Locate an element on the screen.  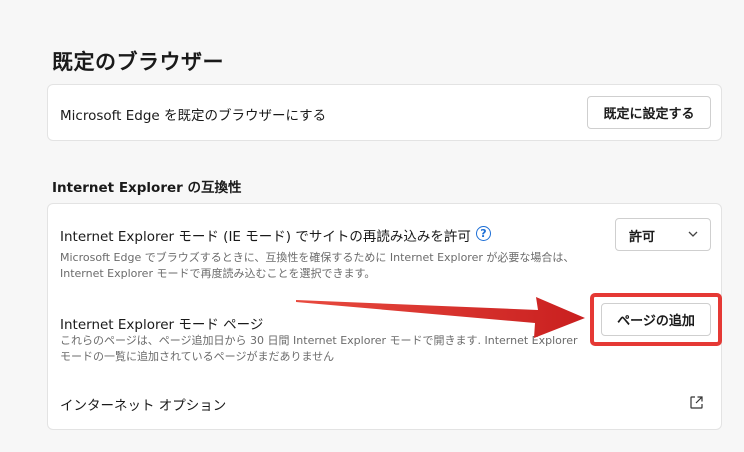
highlight-box is located at coordinates (656, 319).